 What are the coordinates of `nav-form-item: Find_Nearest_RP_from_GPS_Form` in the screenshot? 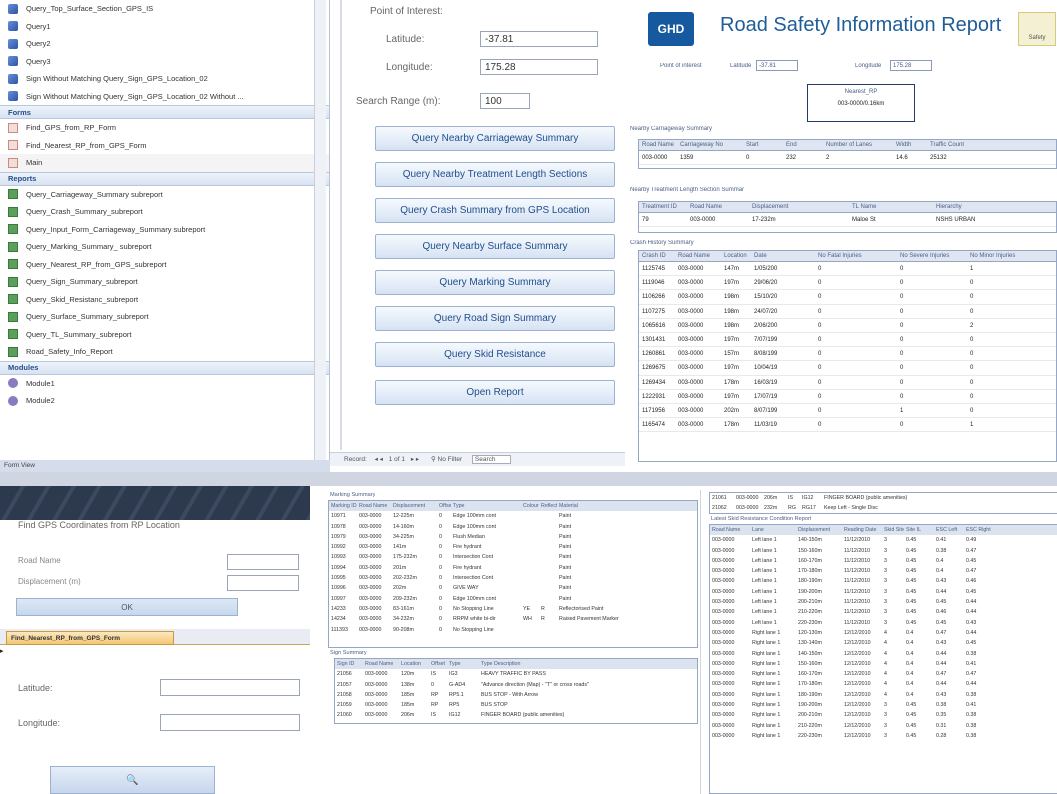 It's located at (164, 146).